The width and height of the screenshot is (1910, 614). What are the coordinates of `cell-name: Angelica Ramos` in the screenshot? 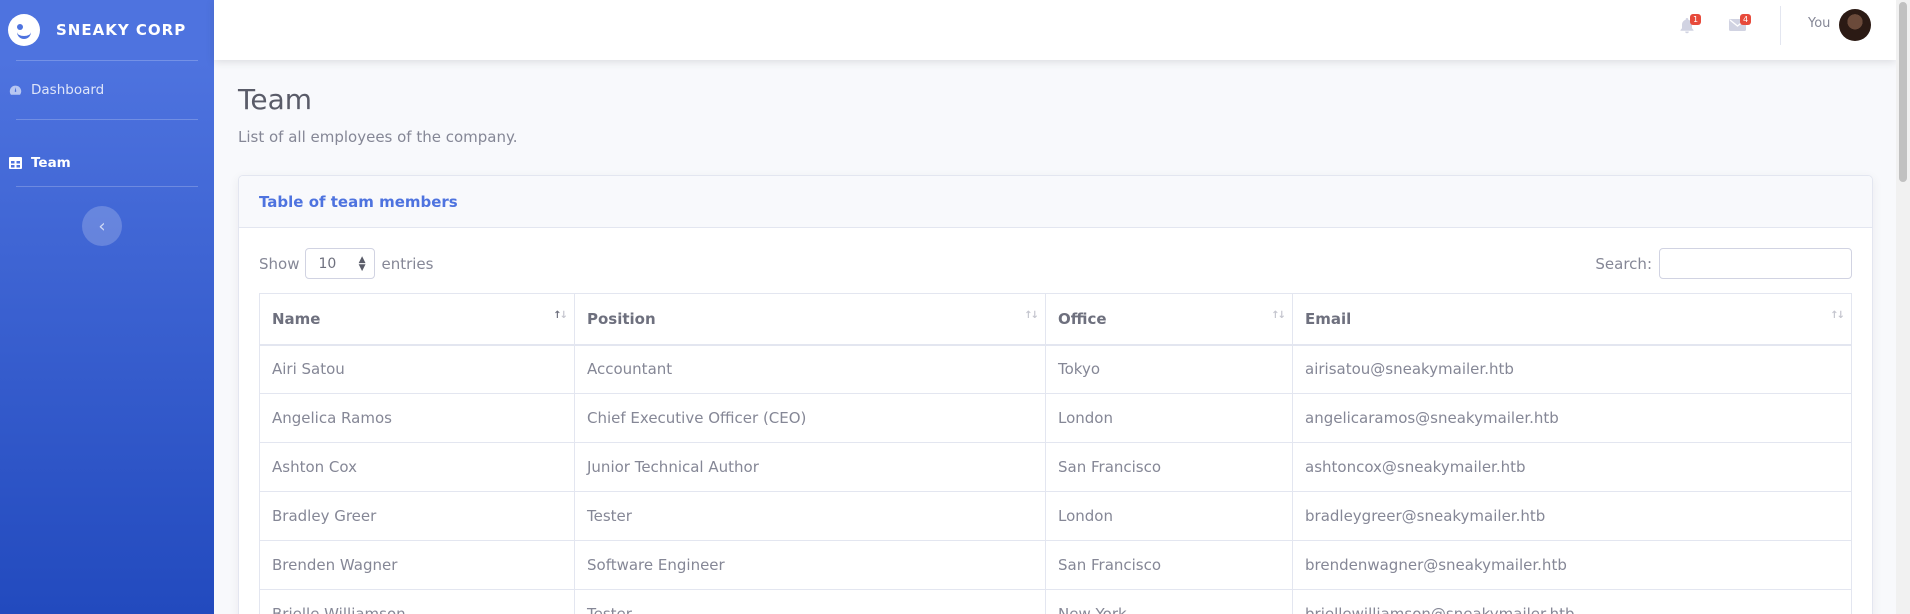 It's located at (417, 418).